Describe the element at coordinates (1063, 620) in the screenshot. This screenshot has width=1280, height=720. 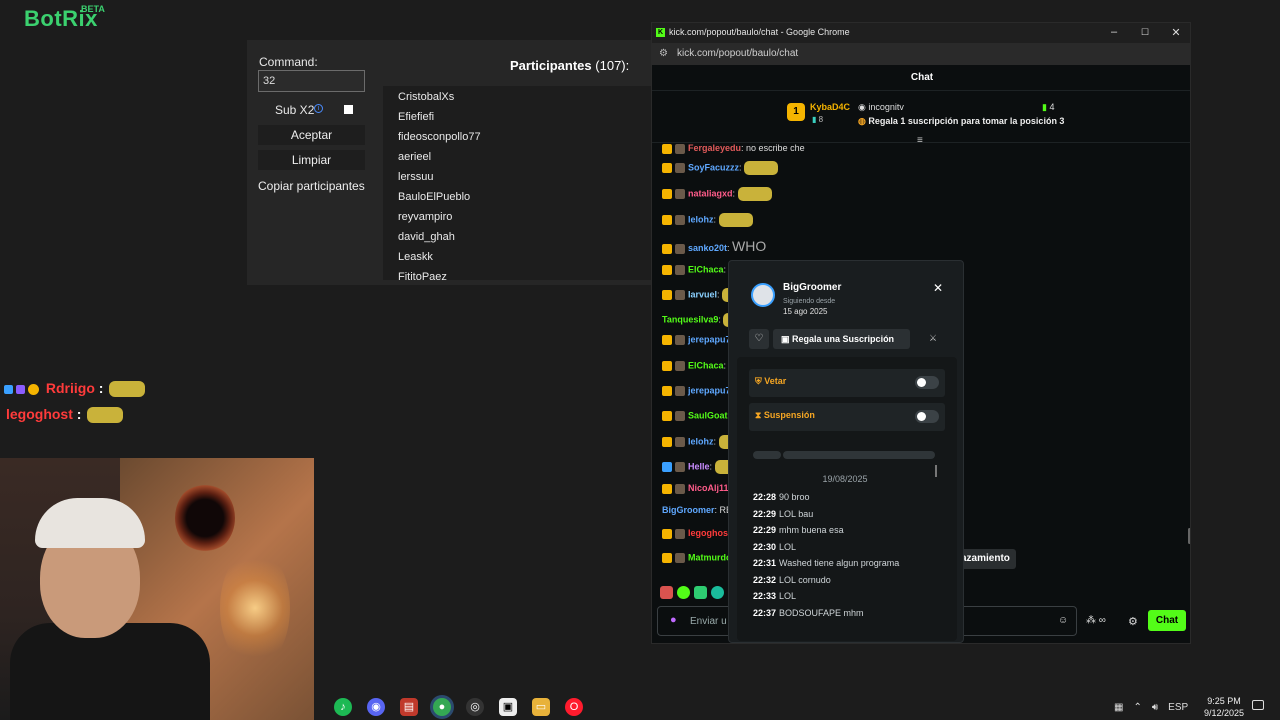
I see `emoji-icon: ☺` at that location.